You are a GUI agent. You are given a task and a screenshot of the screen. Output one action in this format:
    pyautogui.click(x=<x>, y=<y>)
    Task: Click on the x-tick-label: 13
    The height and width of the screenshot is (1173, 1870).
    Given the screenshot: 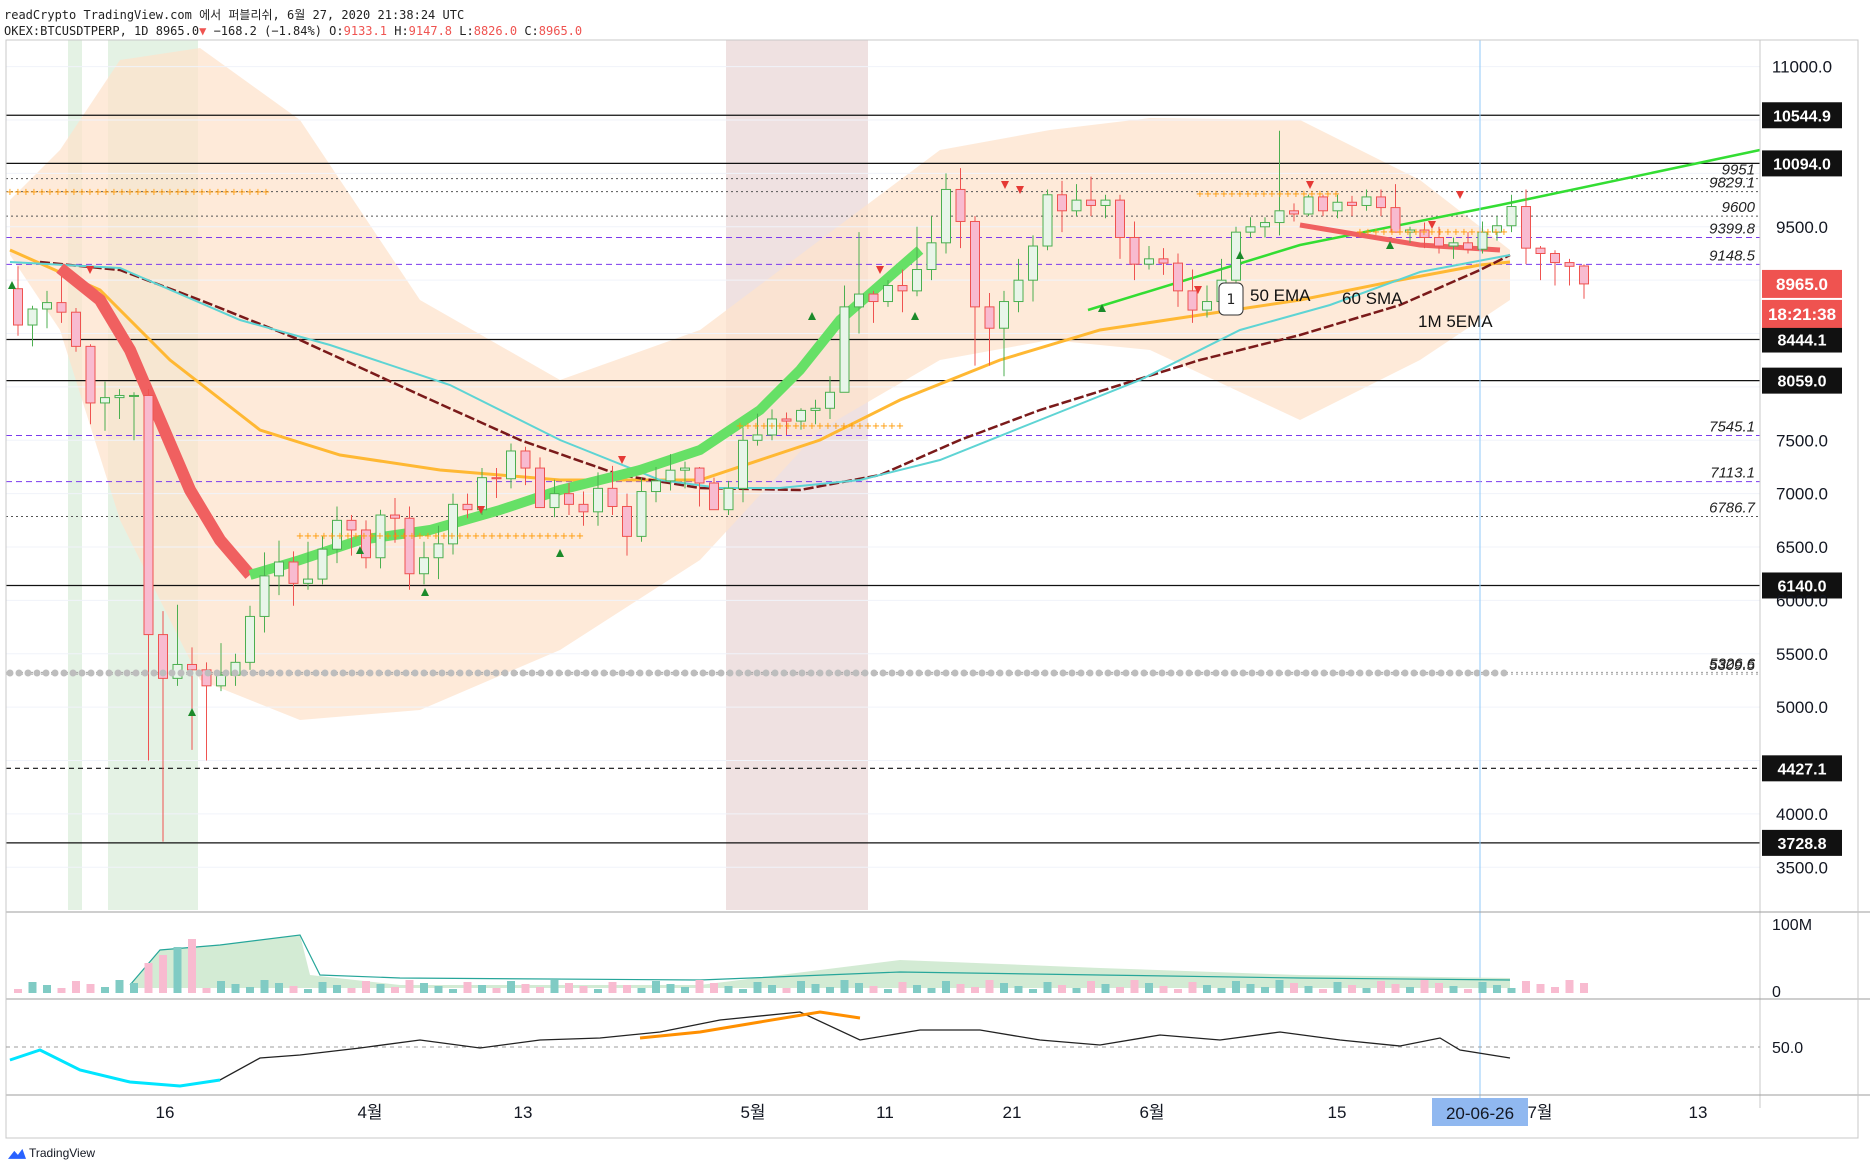 What is the action you would take?
    pyautogui.click(x=1698, y=1112)
    